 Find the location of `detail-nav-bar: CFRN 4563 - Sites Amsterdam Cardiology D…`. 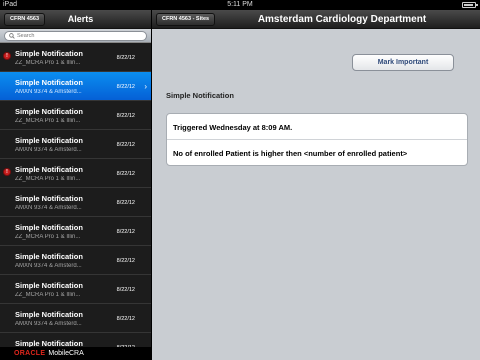

detail-nav-bar: CFRN 4563 - Sites Amsterdam Cardiology D… is located at coordinates (316, 19).